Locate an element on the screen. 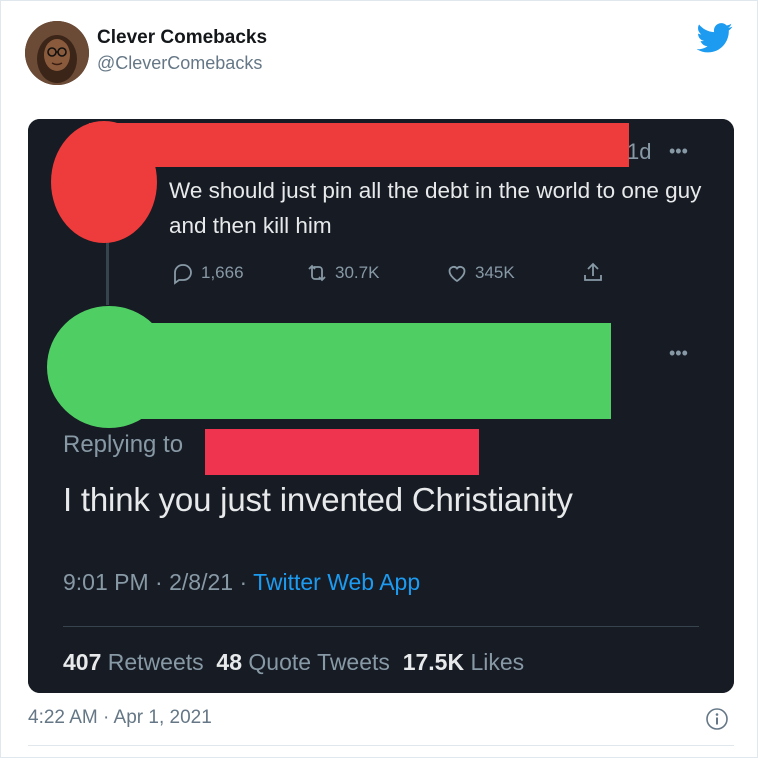 The width and height of the screenshot is (758, 758). reply-time: 9:01 PM is located at coordinates (106, 582).